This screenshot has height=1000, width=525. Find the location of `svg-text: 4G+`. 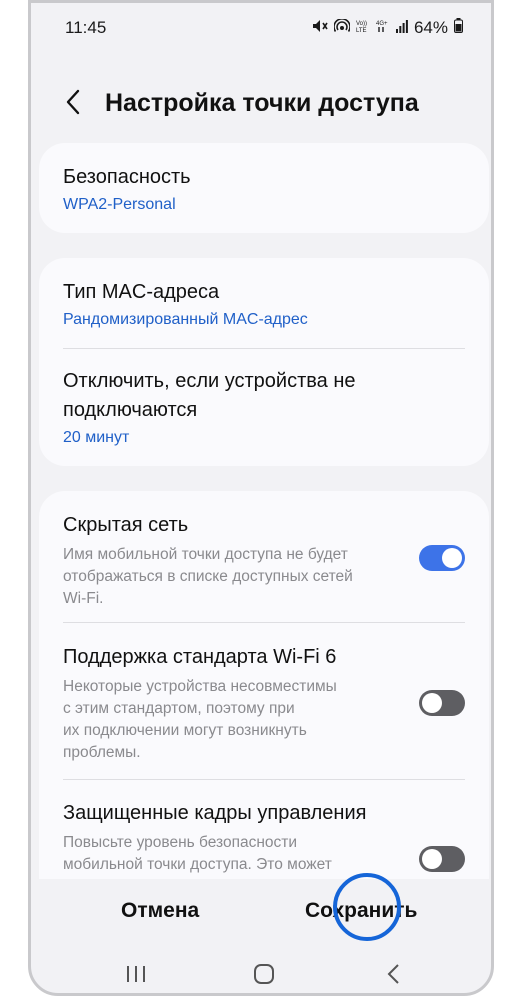

svg-text: 4G+ is located at coordinates (382, 24).